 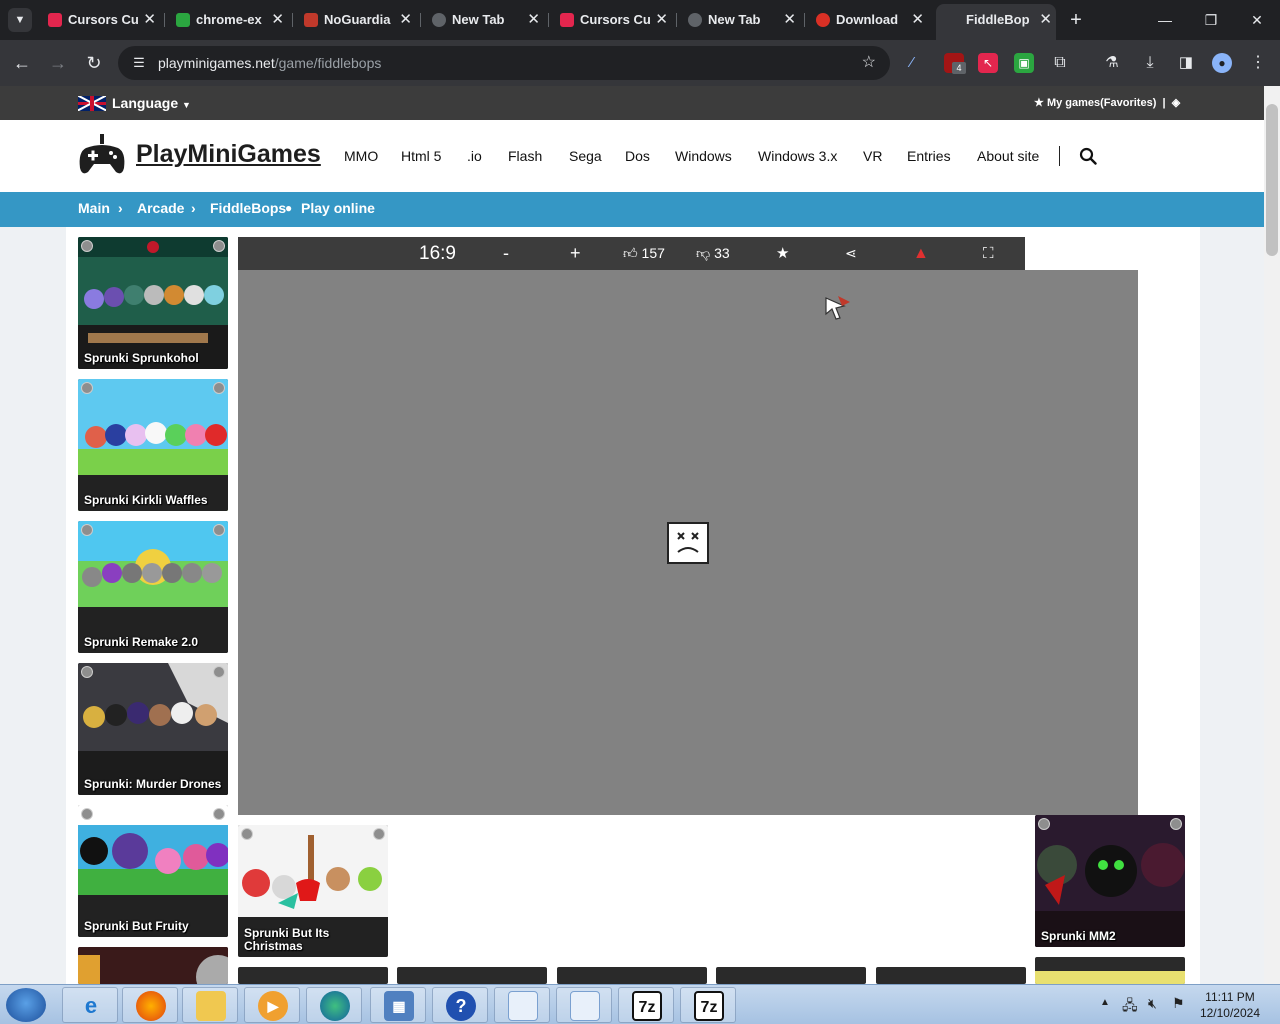 What do you see at coordinates (1258, 63) in the screenshot?
I see `more-menu-icon: ⋮` at bounding box center [1258, 63].